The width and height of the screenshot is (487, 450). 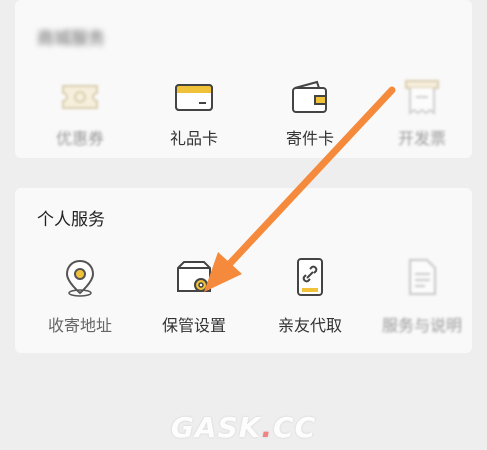 I want to click on wallet-card-icon, so click(x=309, y=96).